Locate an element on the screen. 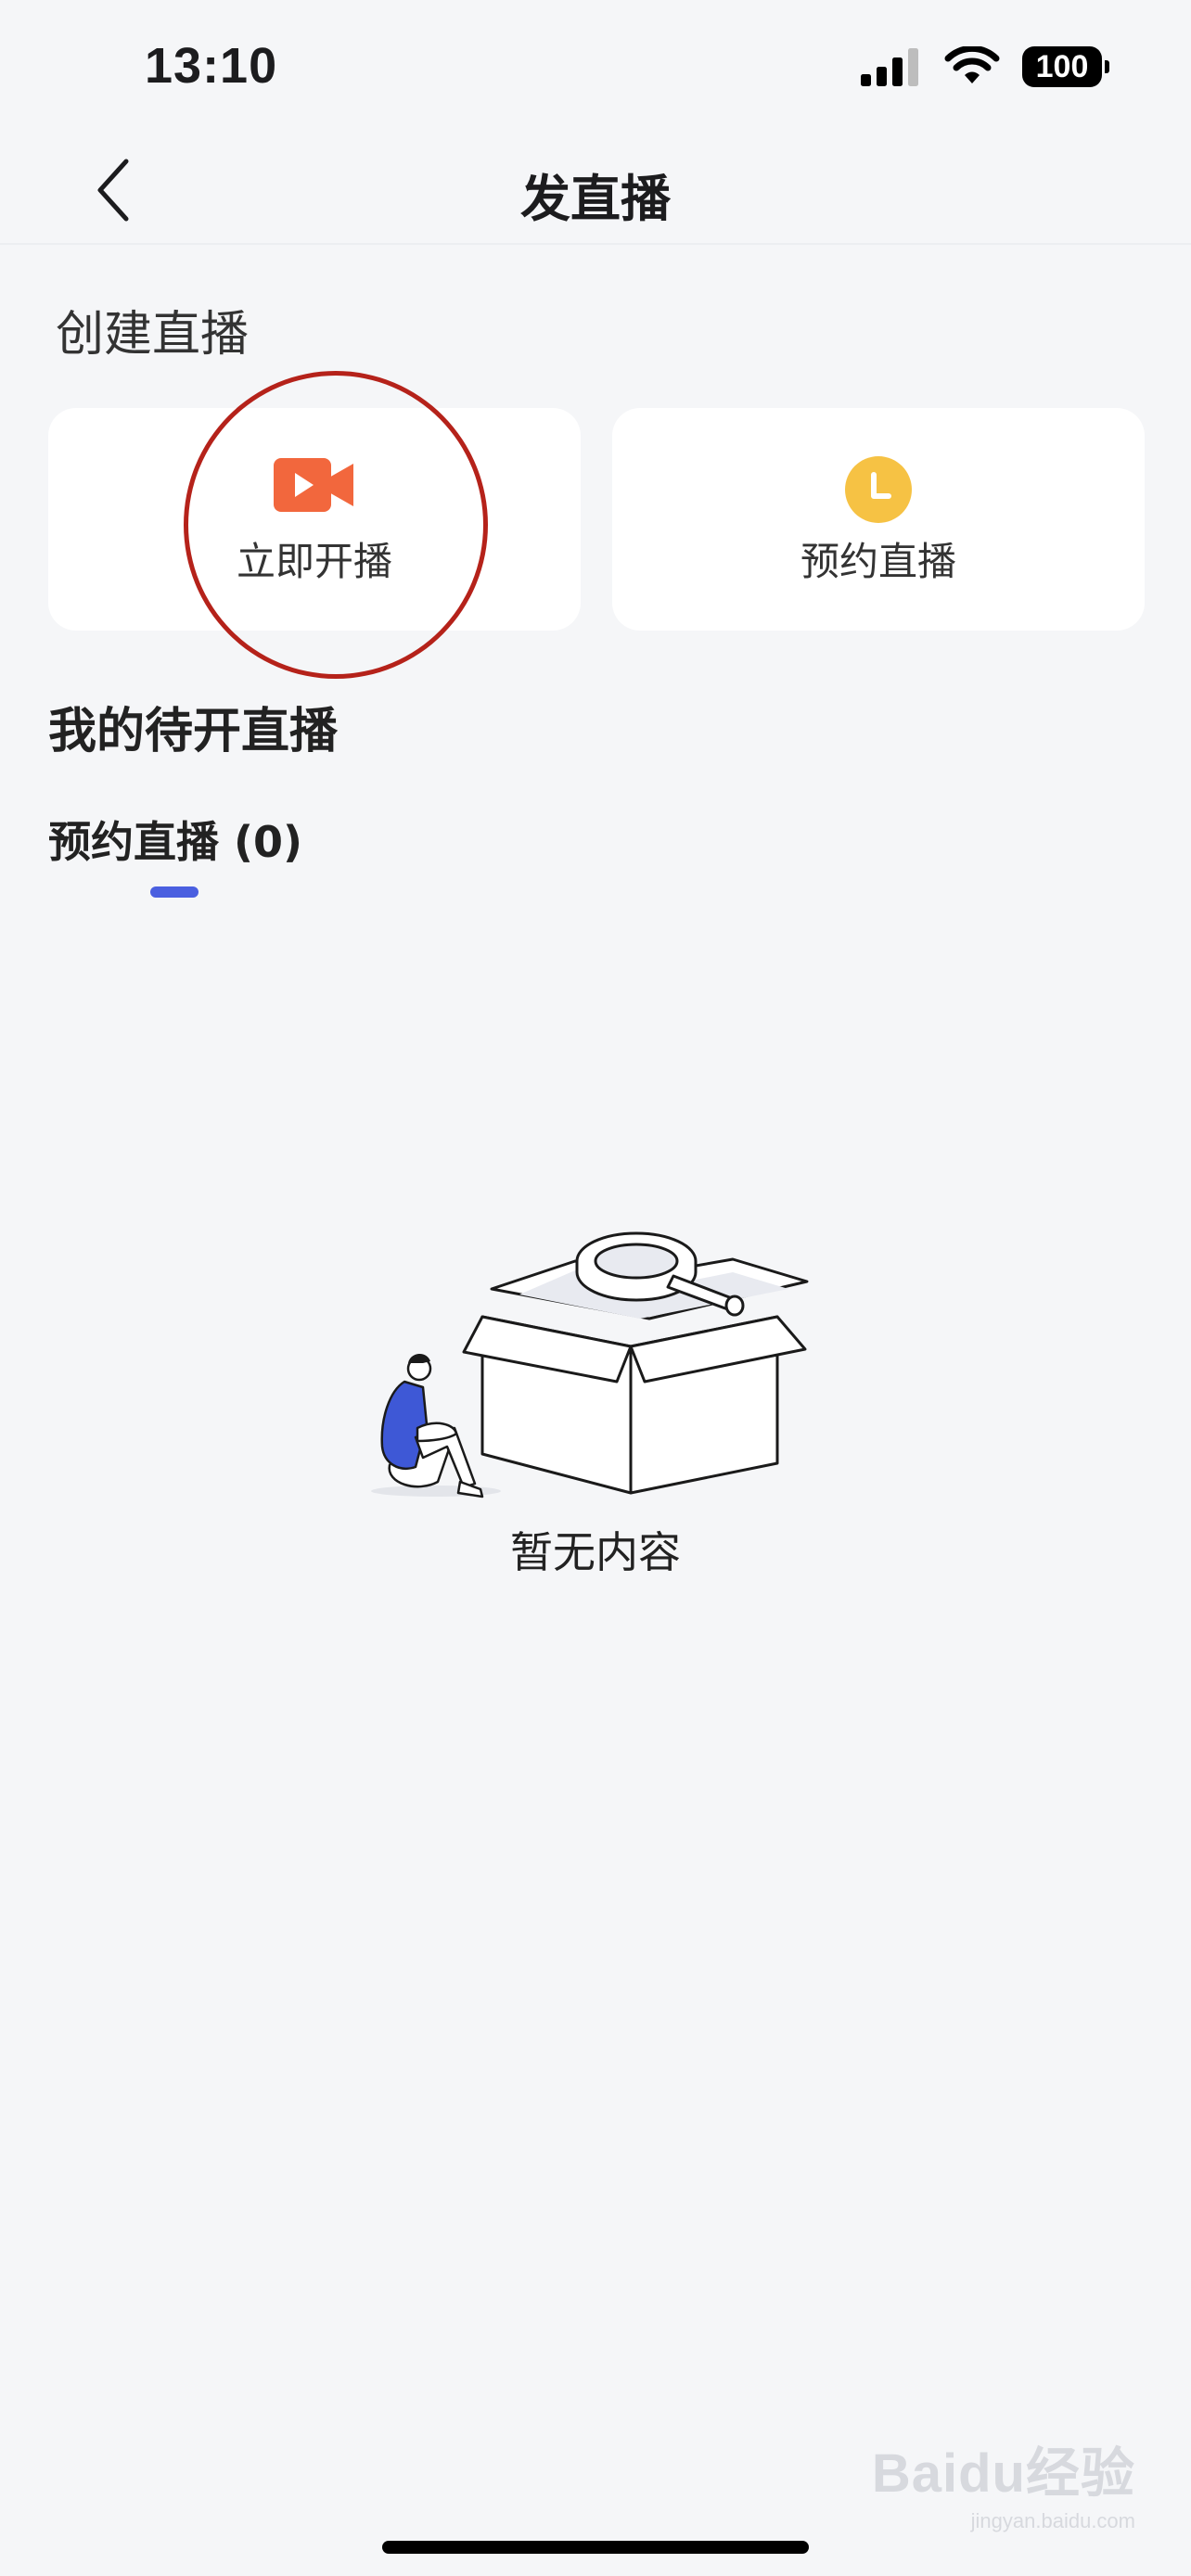 Image resolution: width=1191 pixels, height=2576 pixels. battery-indicator: 100 is located at coordinates (1065, 66).